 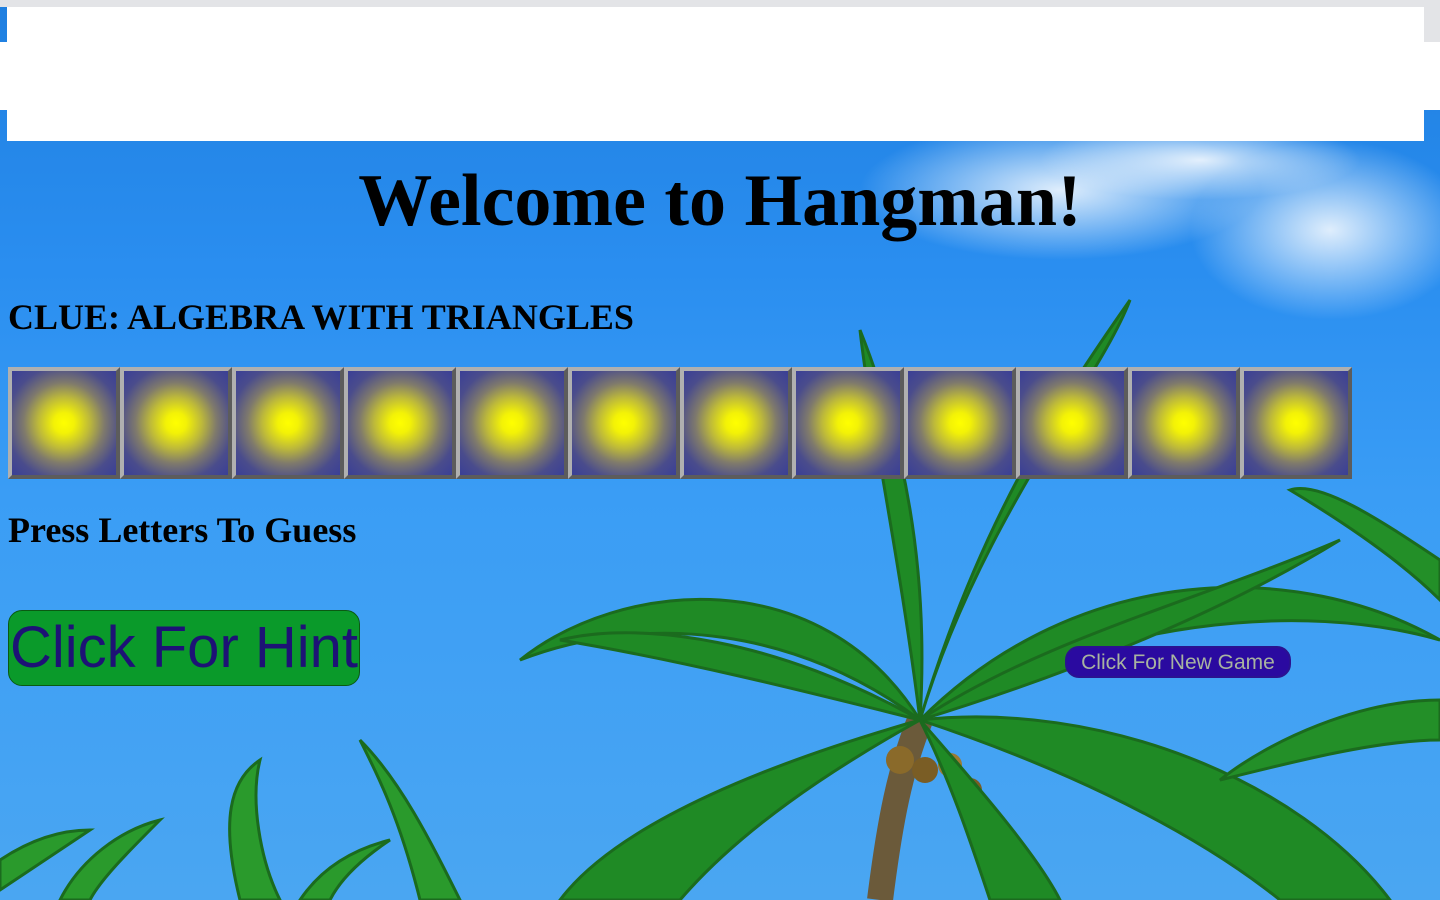 What do you see at coordinates (1178, 662) in the screenshot?
I see `new-game-button: Click For New Game` at bounding box center [1178, 662].